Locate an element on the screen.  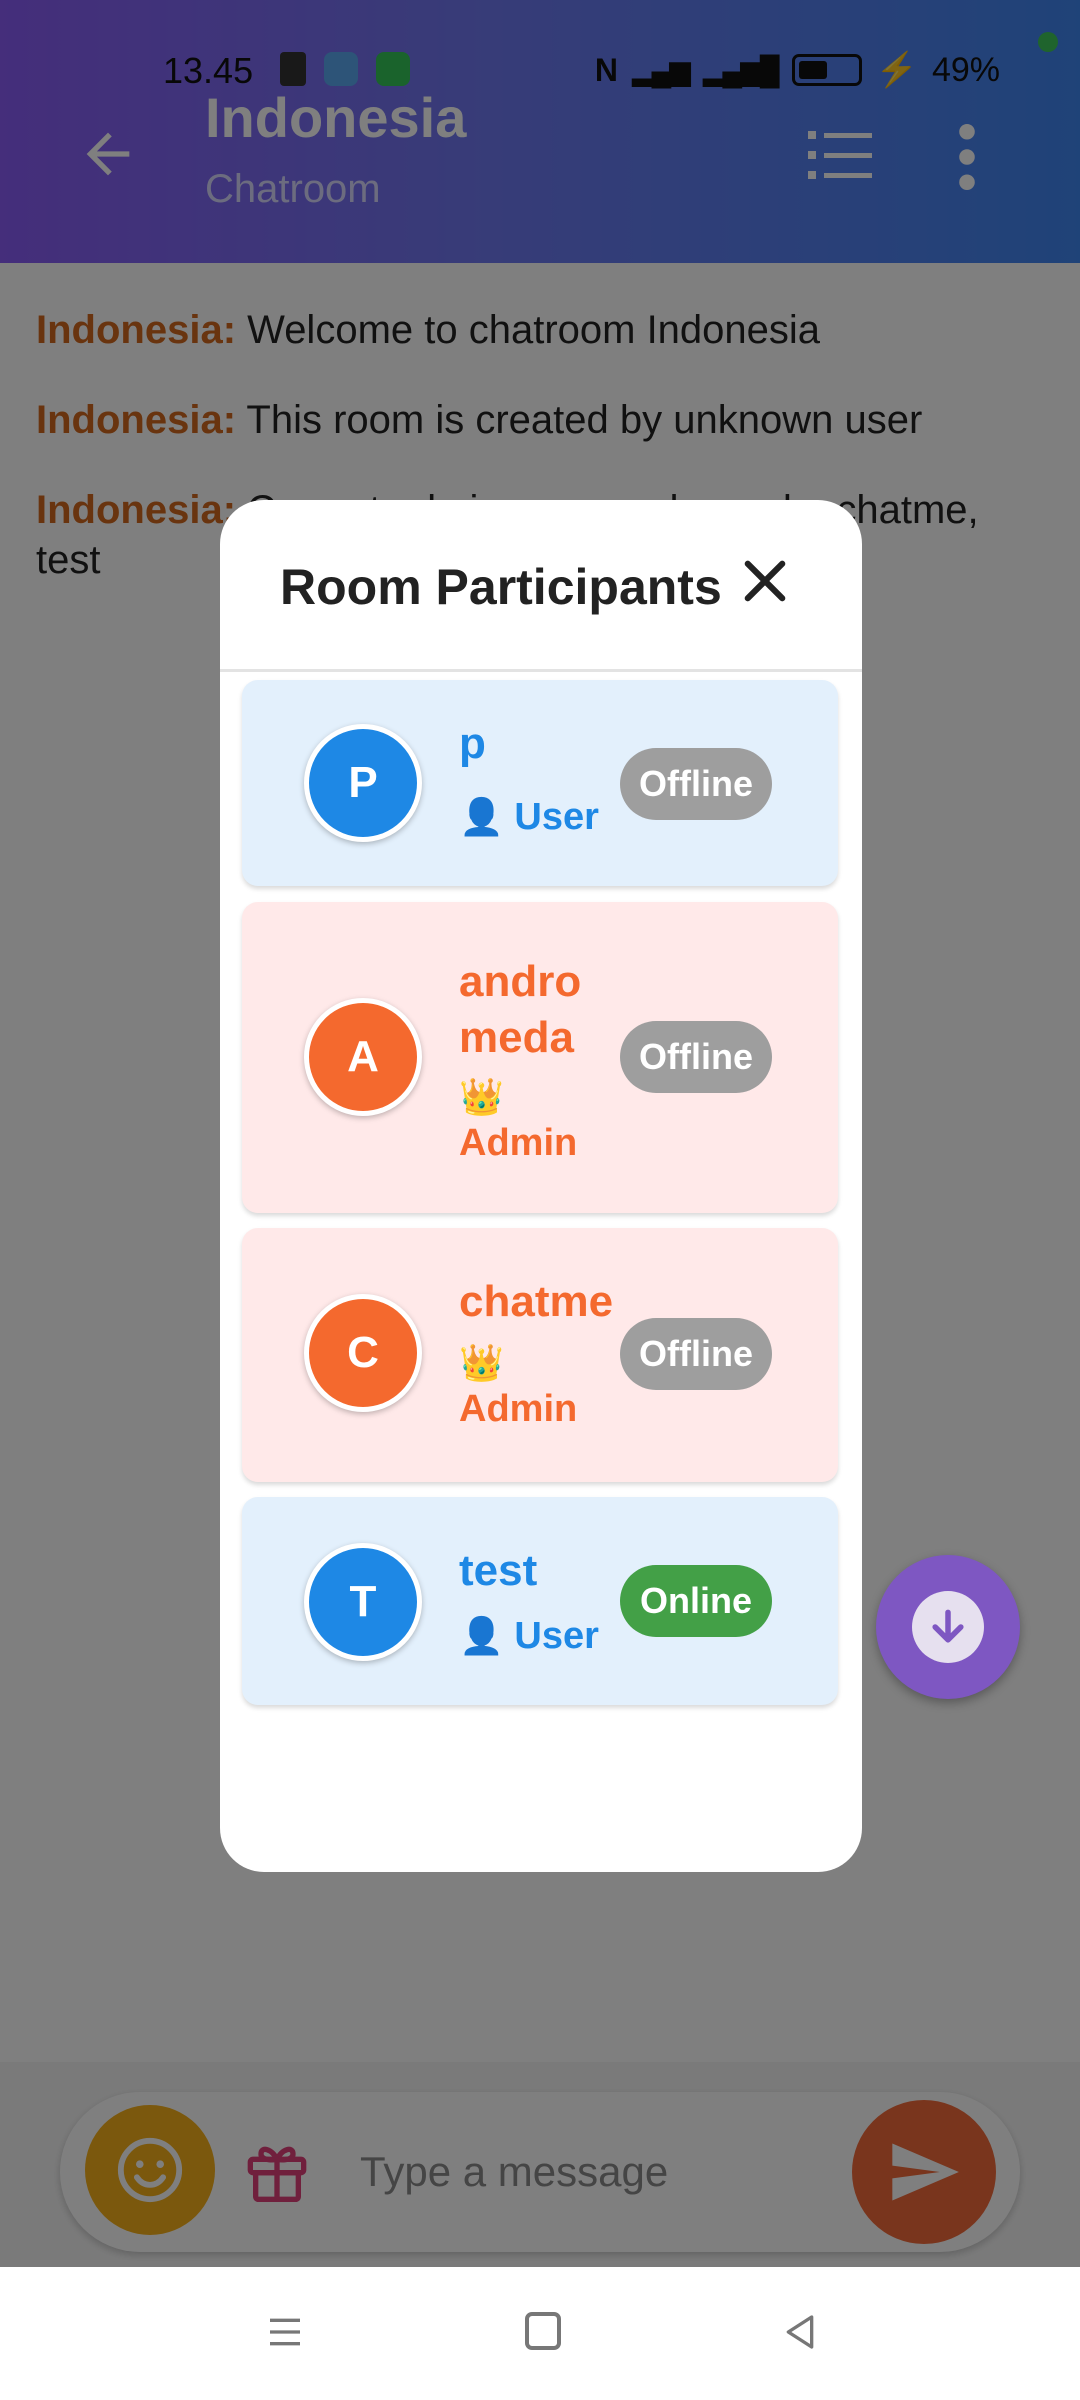
avatar: T is located at coordinates (363, 1602).